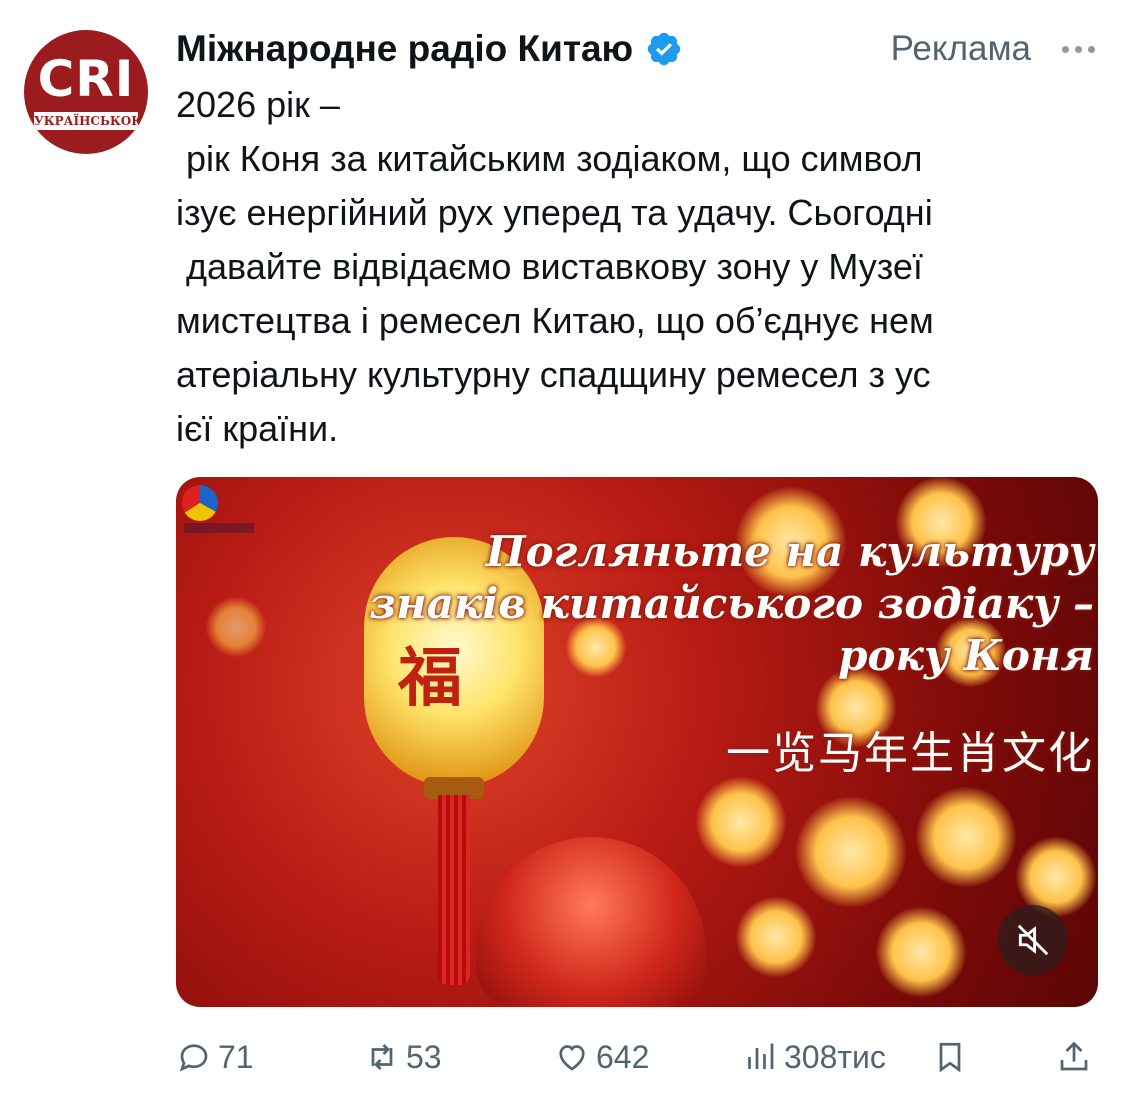  What do you see at coordinates (424, 1056) in the screenshot?
I see `retweet-count: 53` at bounding box center [424, 1056].